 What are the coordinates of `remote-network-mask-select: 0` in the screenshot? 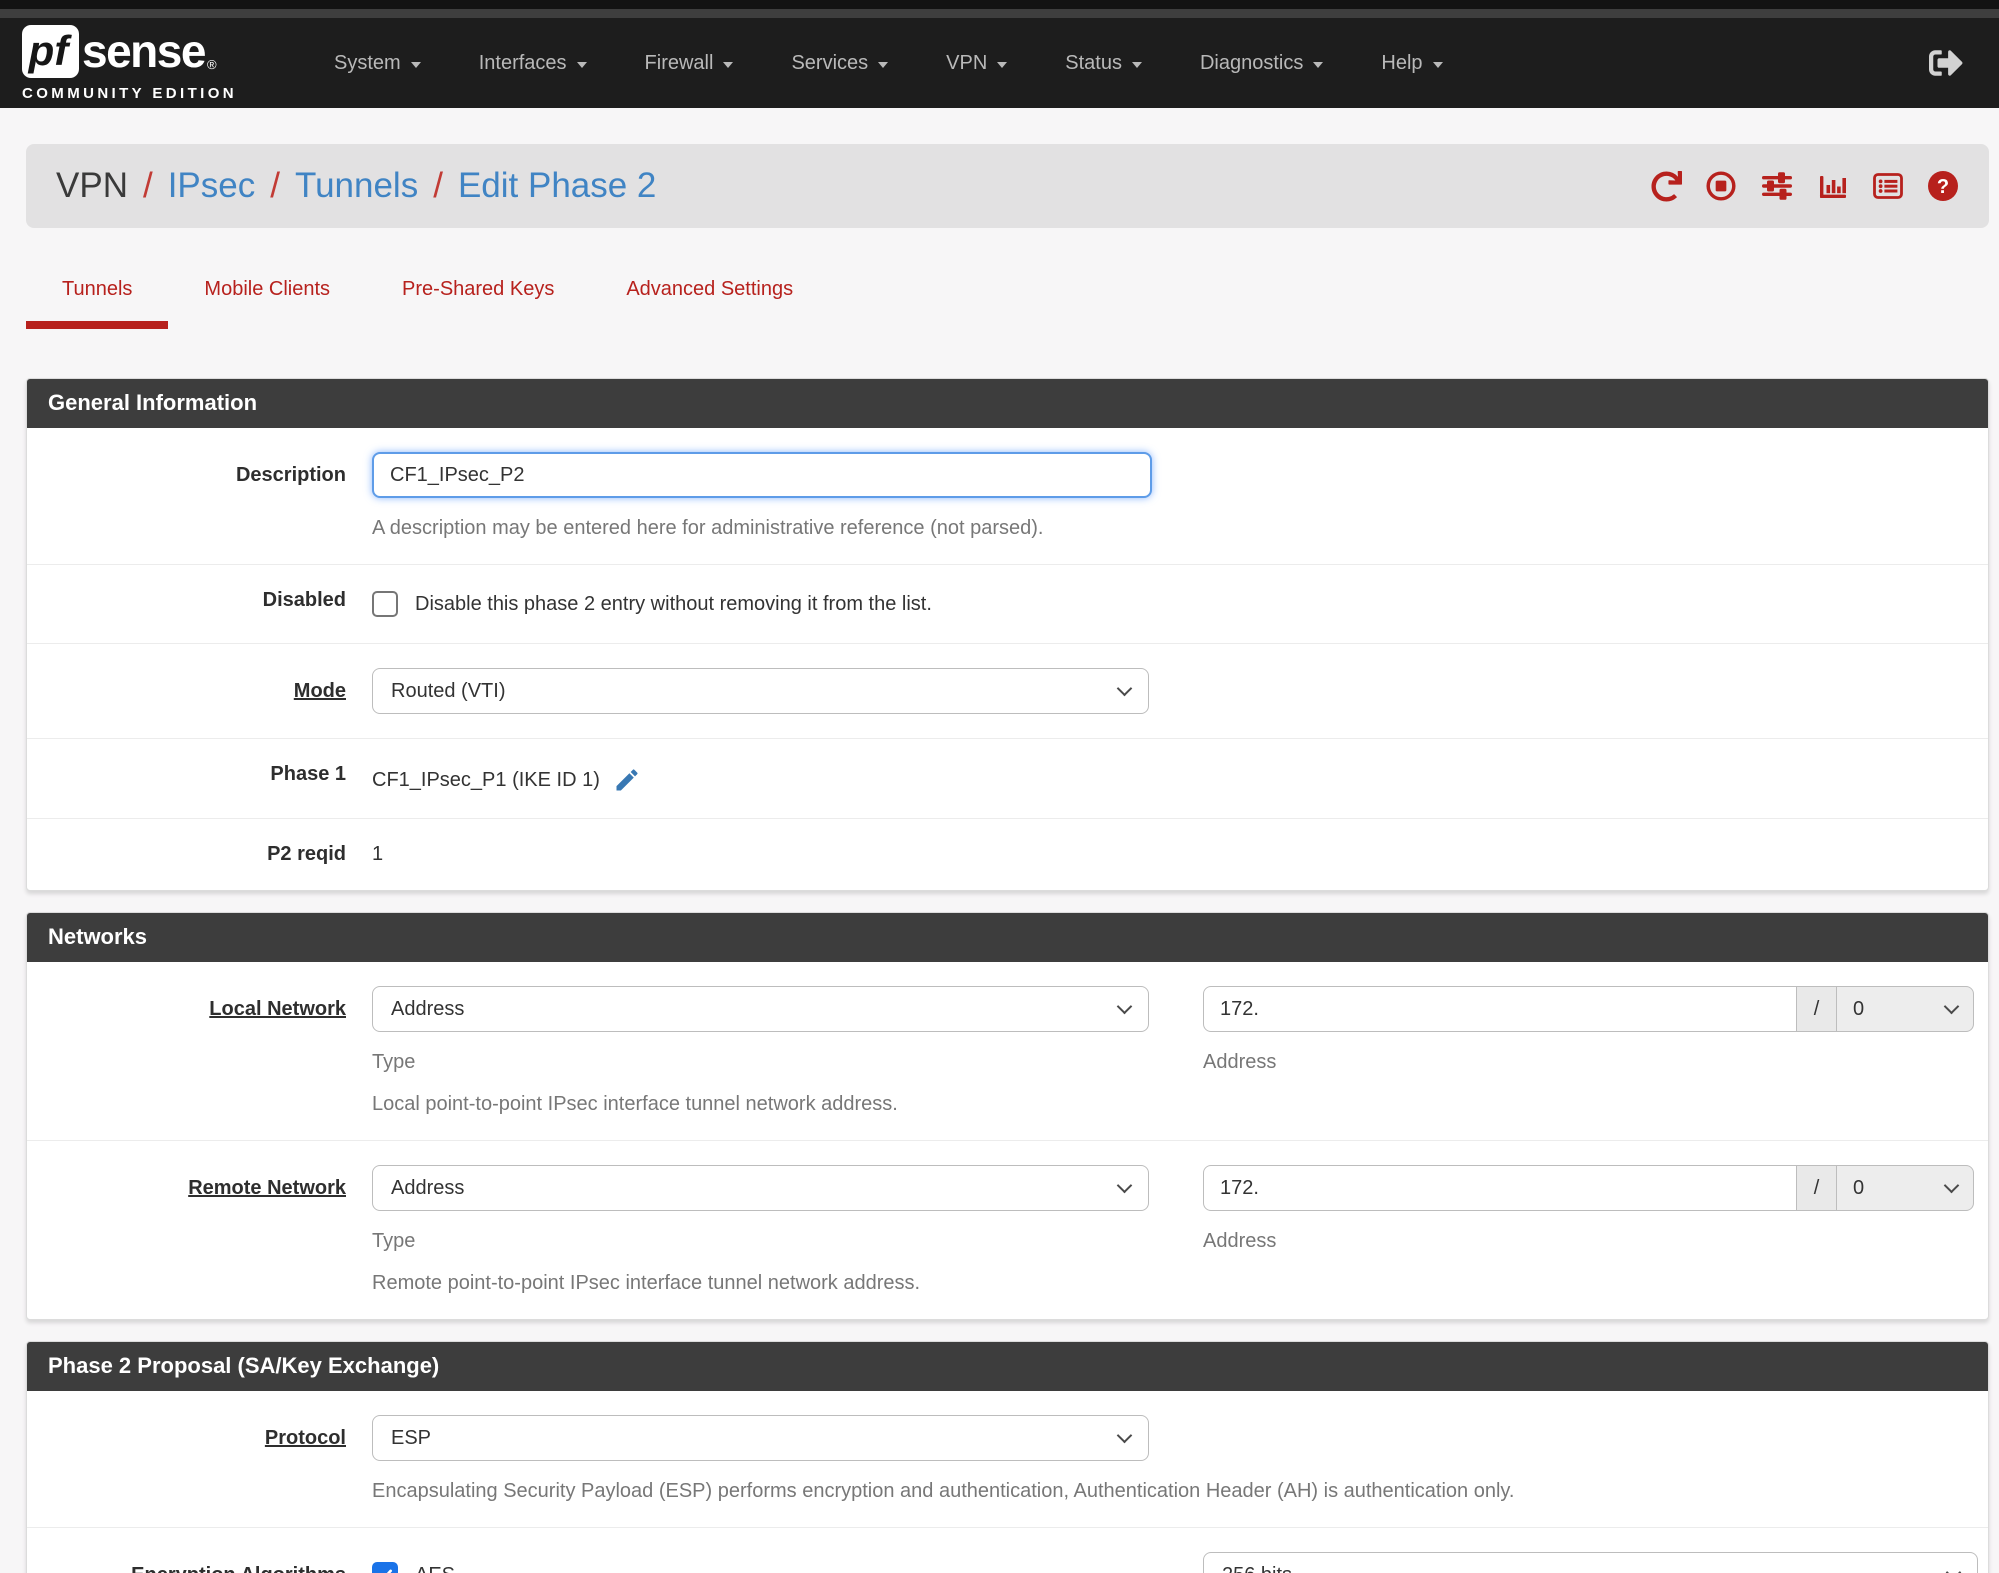 It's located at (1905, 1188).